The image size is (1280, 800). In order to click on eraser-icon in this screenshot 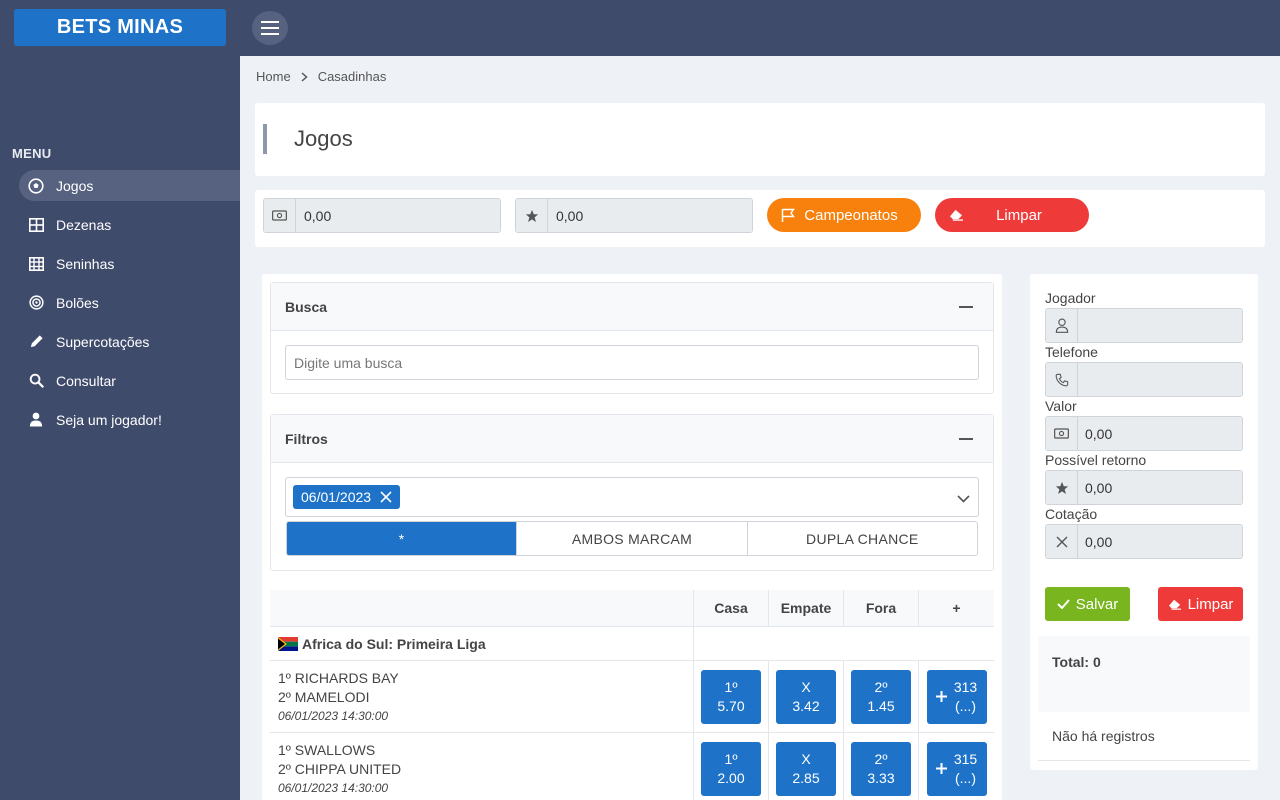, I will do `click(1175, 604)`.